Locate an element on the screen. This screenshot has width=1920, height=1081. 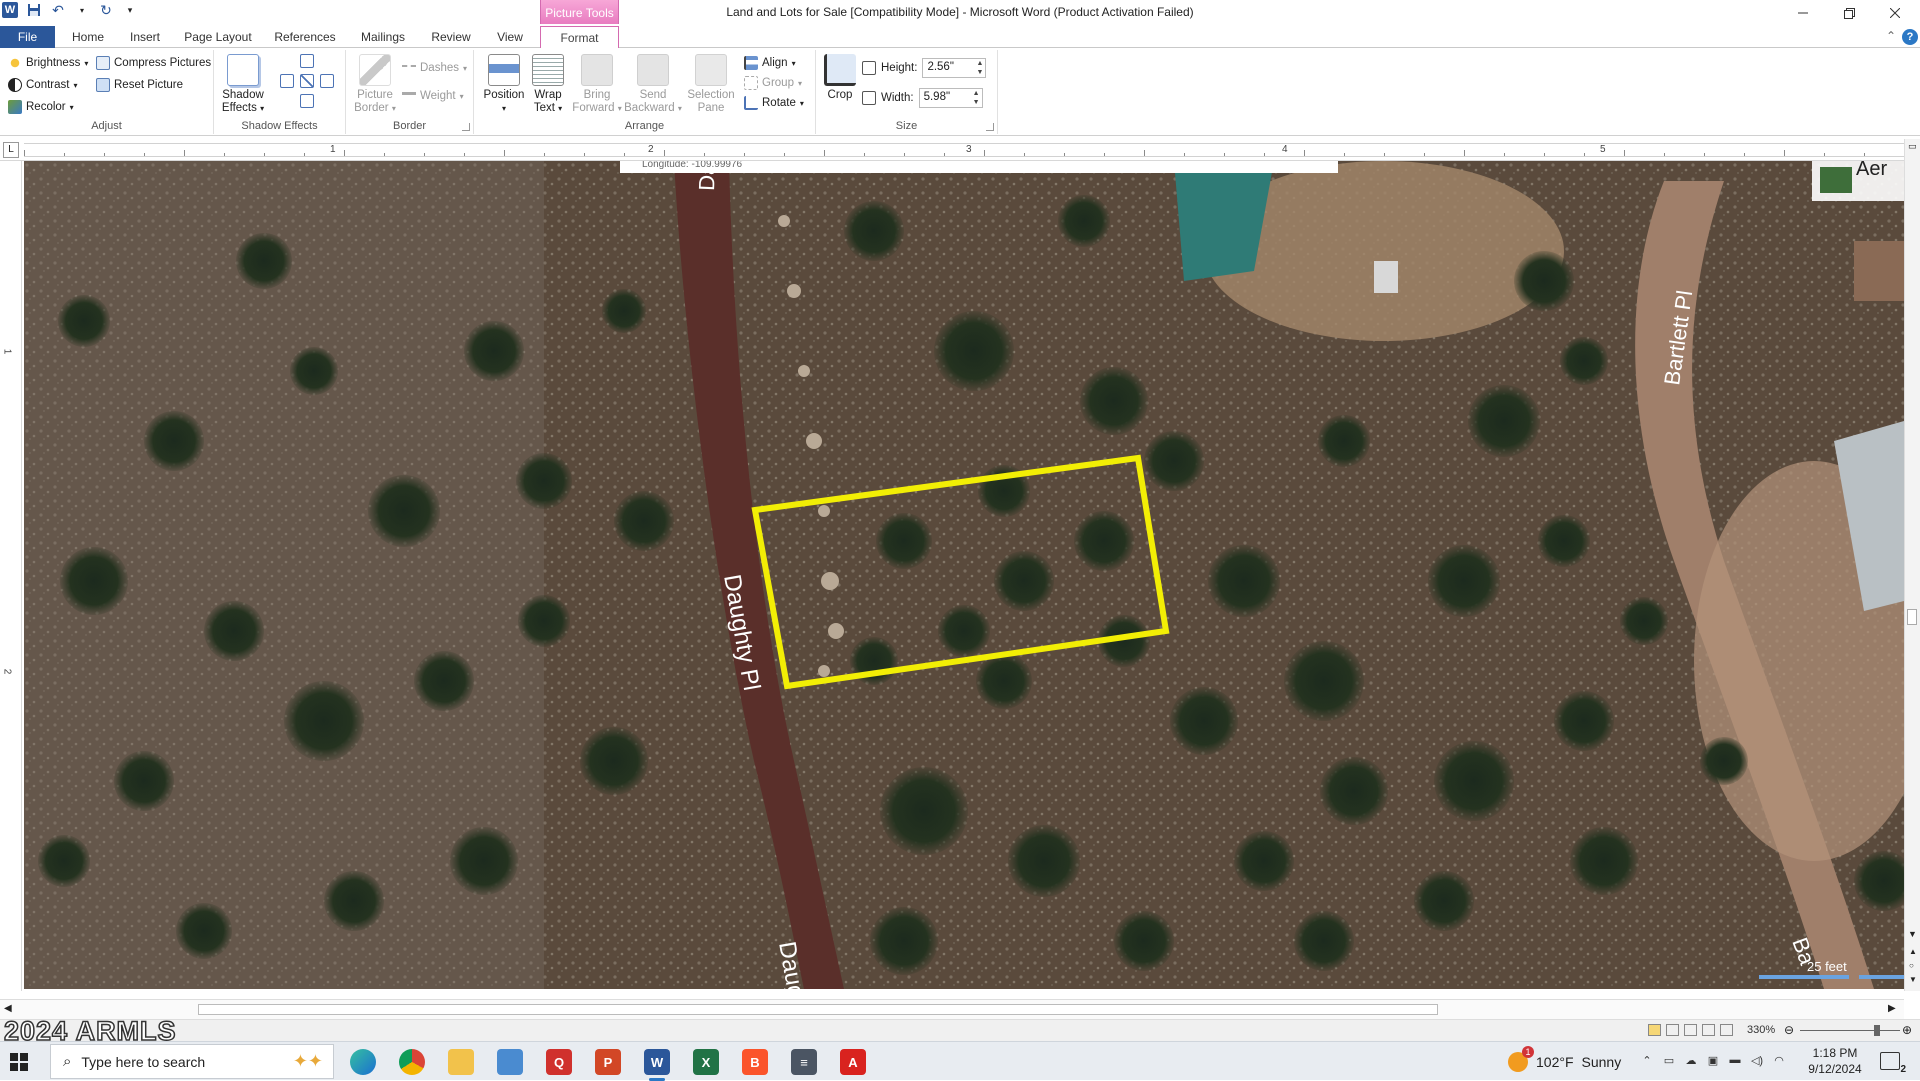
print-layout-view-icon is located at coordinates (1654, 1030).